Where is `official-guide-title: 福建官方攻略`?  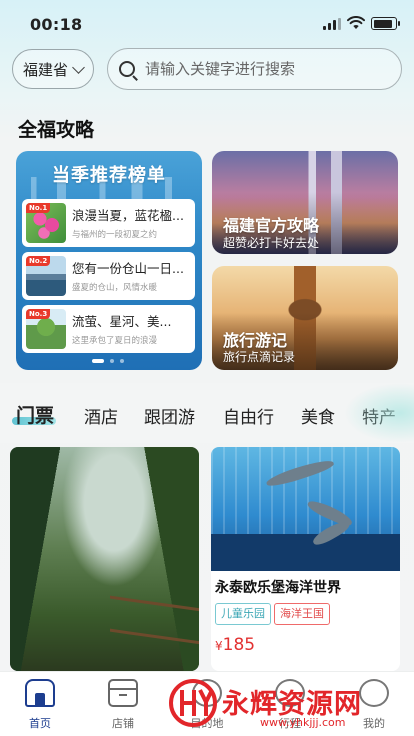 official-guide-title: 福建官方攻略 is located at coordinates (271, 225).